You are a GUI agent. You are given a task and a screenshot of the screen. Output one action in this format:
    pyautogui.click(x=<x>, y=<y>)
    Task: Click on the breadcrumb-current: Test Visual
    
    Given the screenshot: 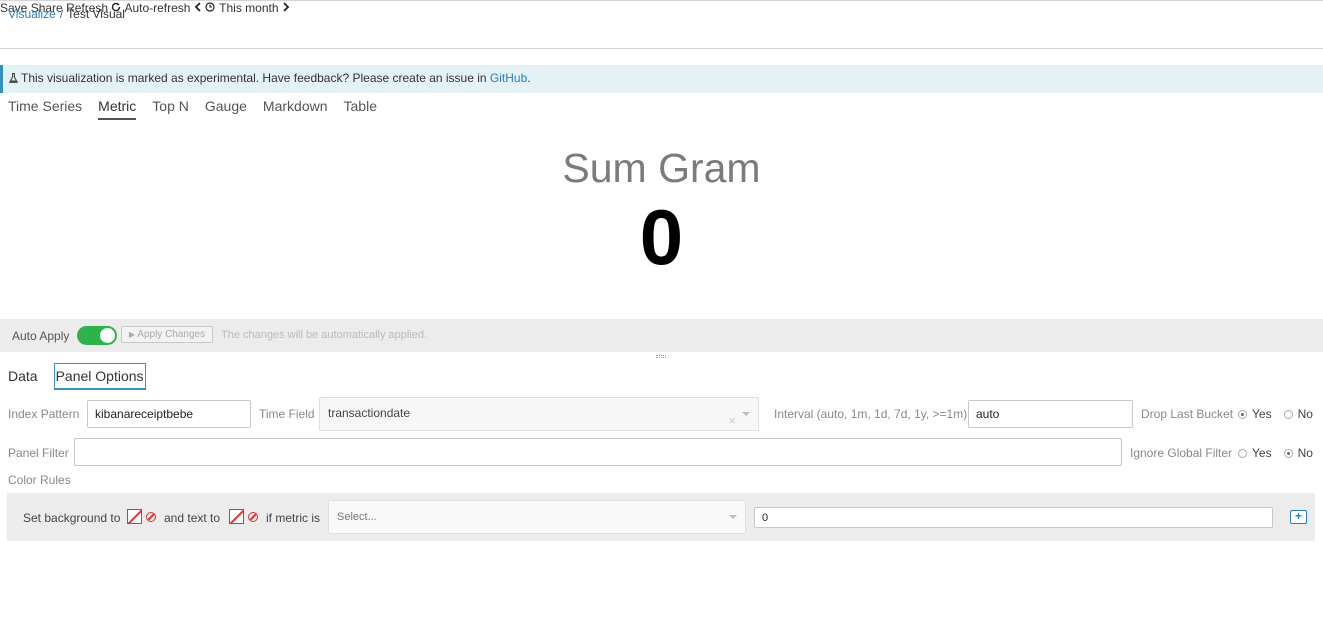 What is the action you would take?
    pyautogui.click(x=96, y=14)
    